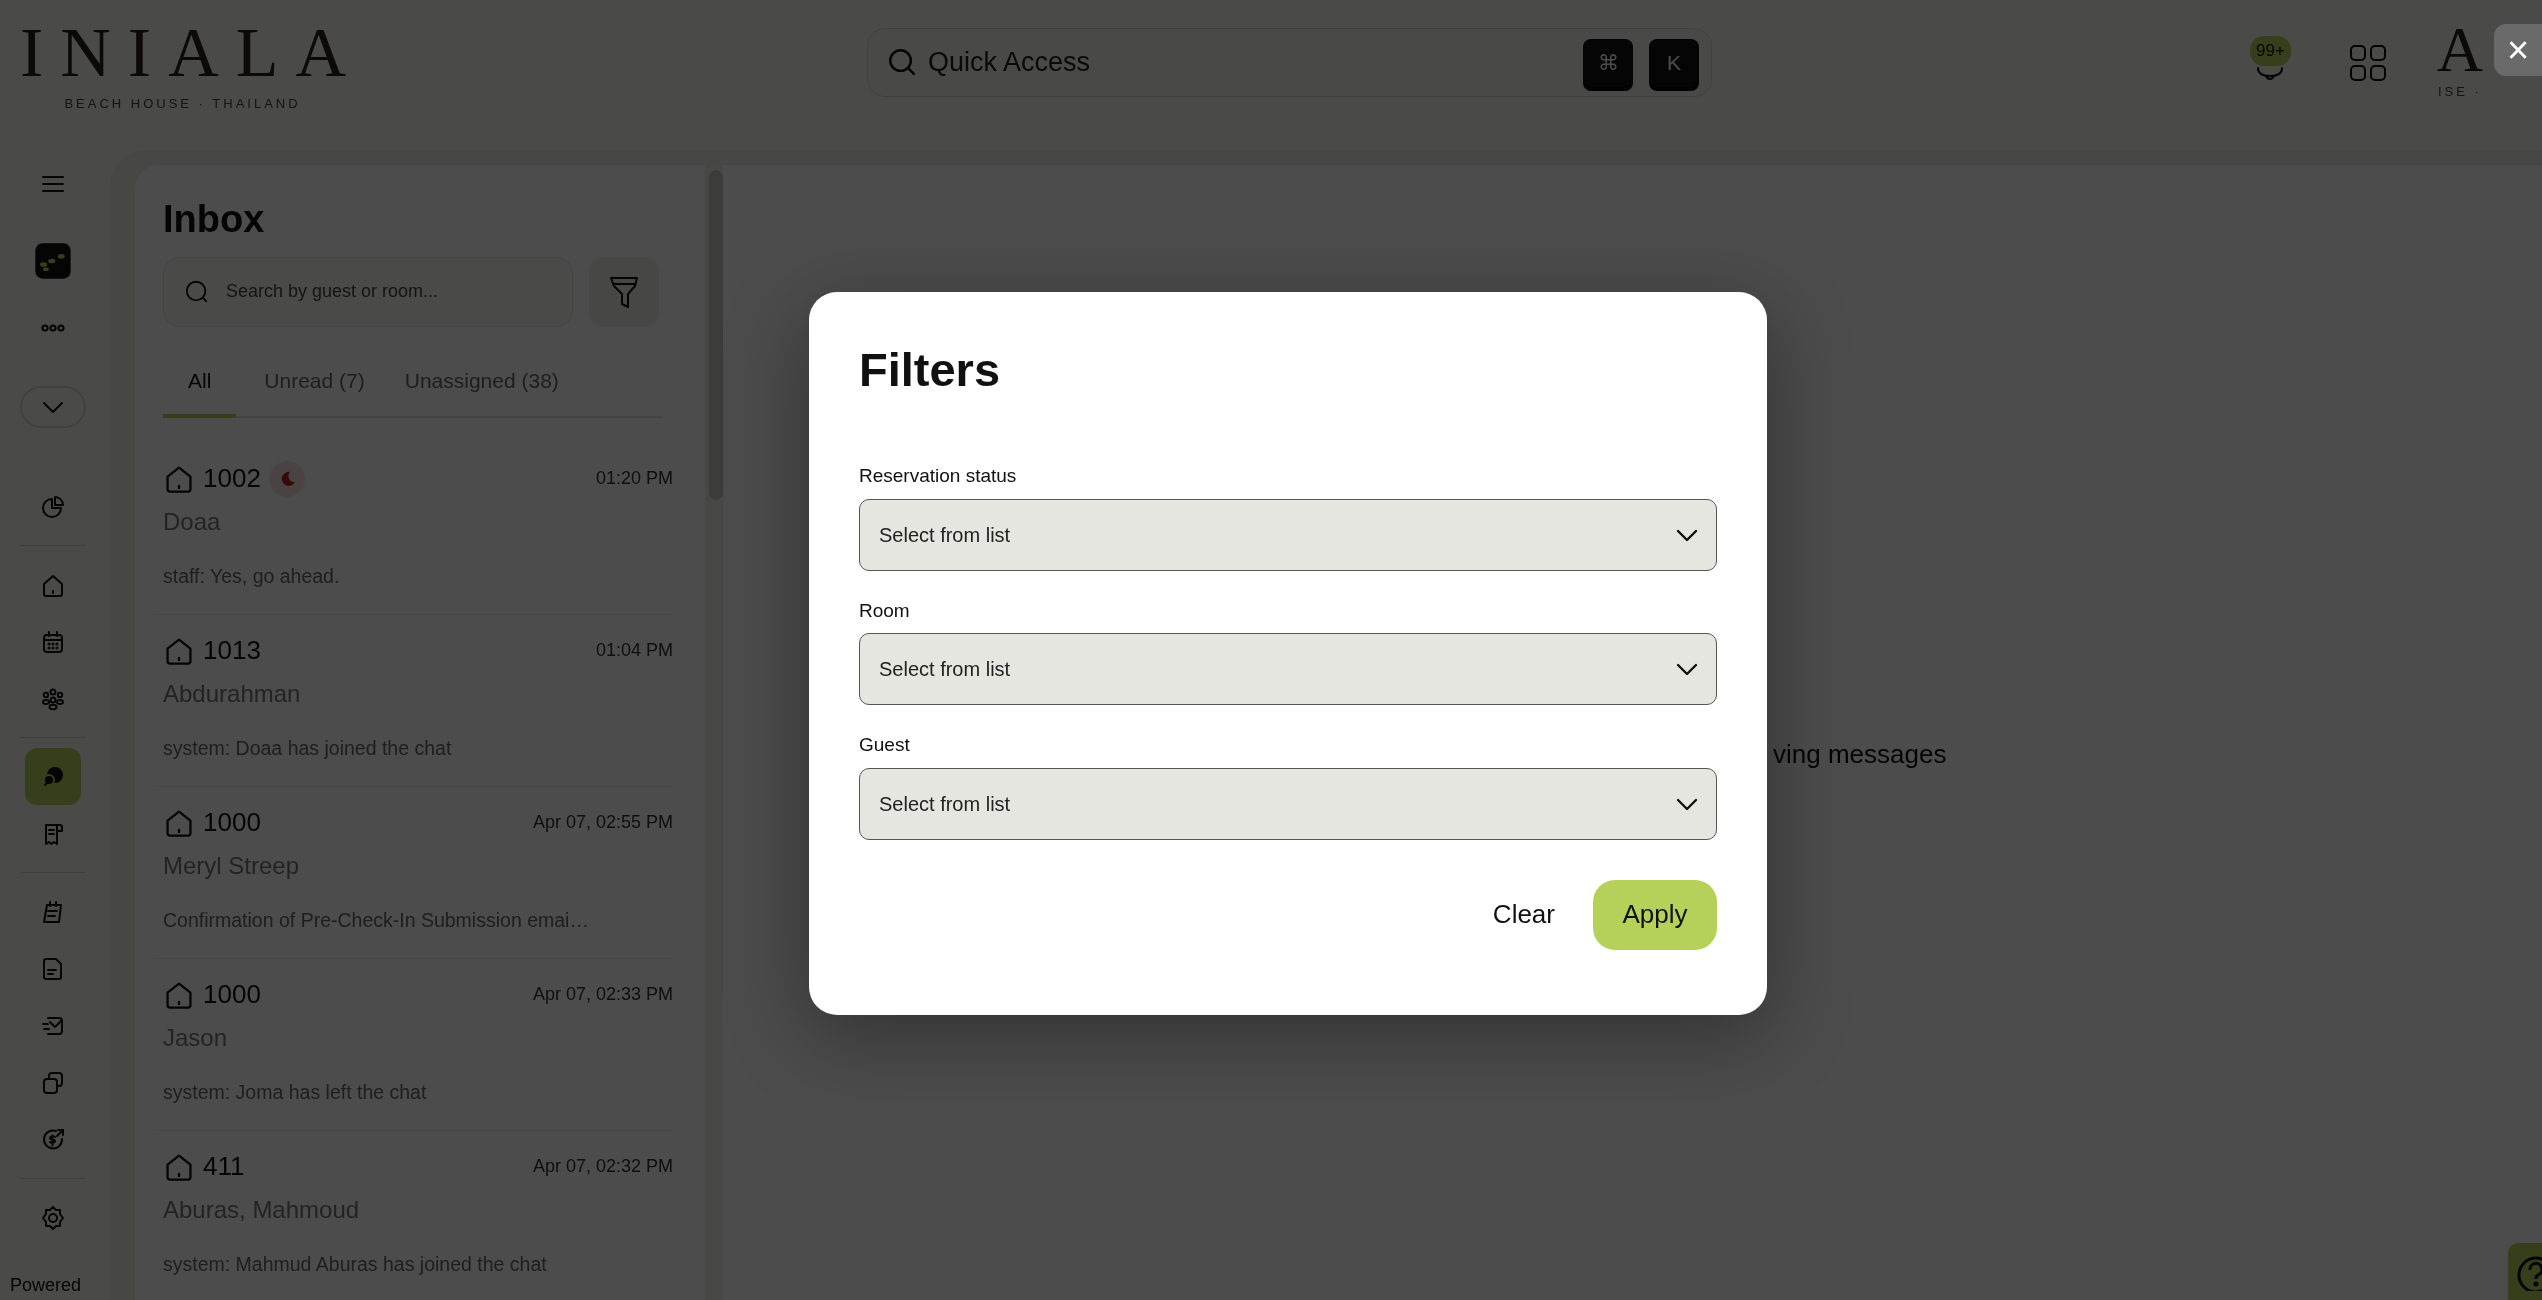 This screenshot has width=2542, height=1300. Describe the element at coordinates (634, 651) in the screenshot. I see `message-time: 01:04 PM` at that location.